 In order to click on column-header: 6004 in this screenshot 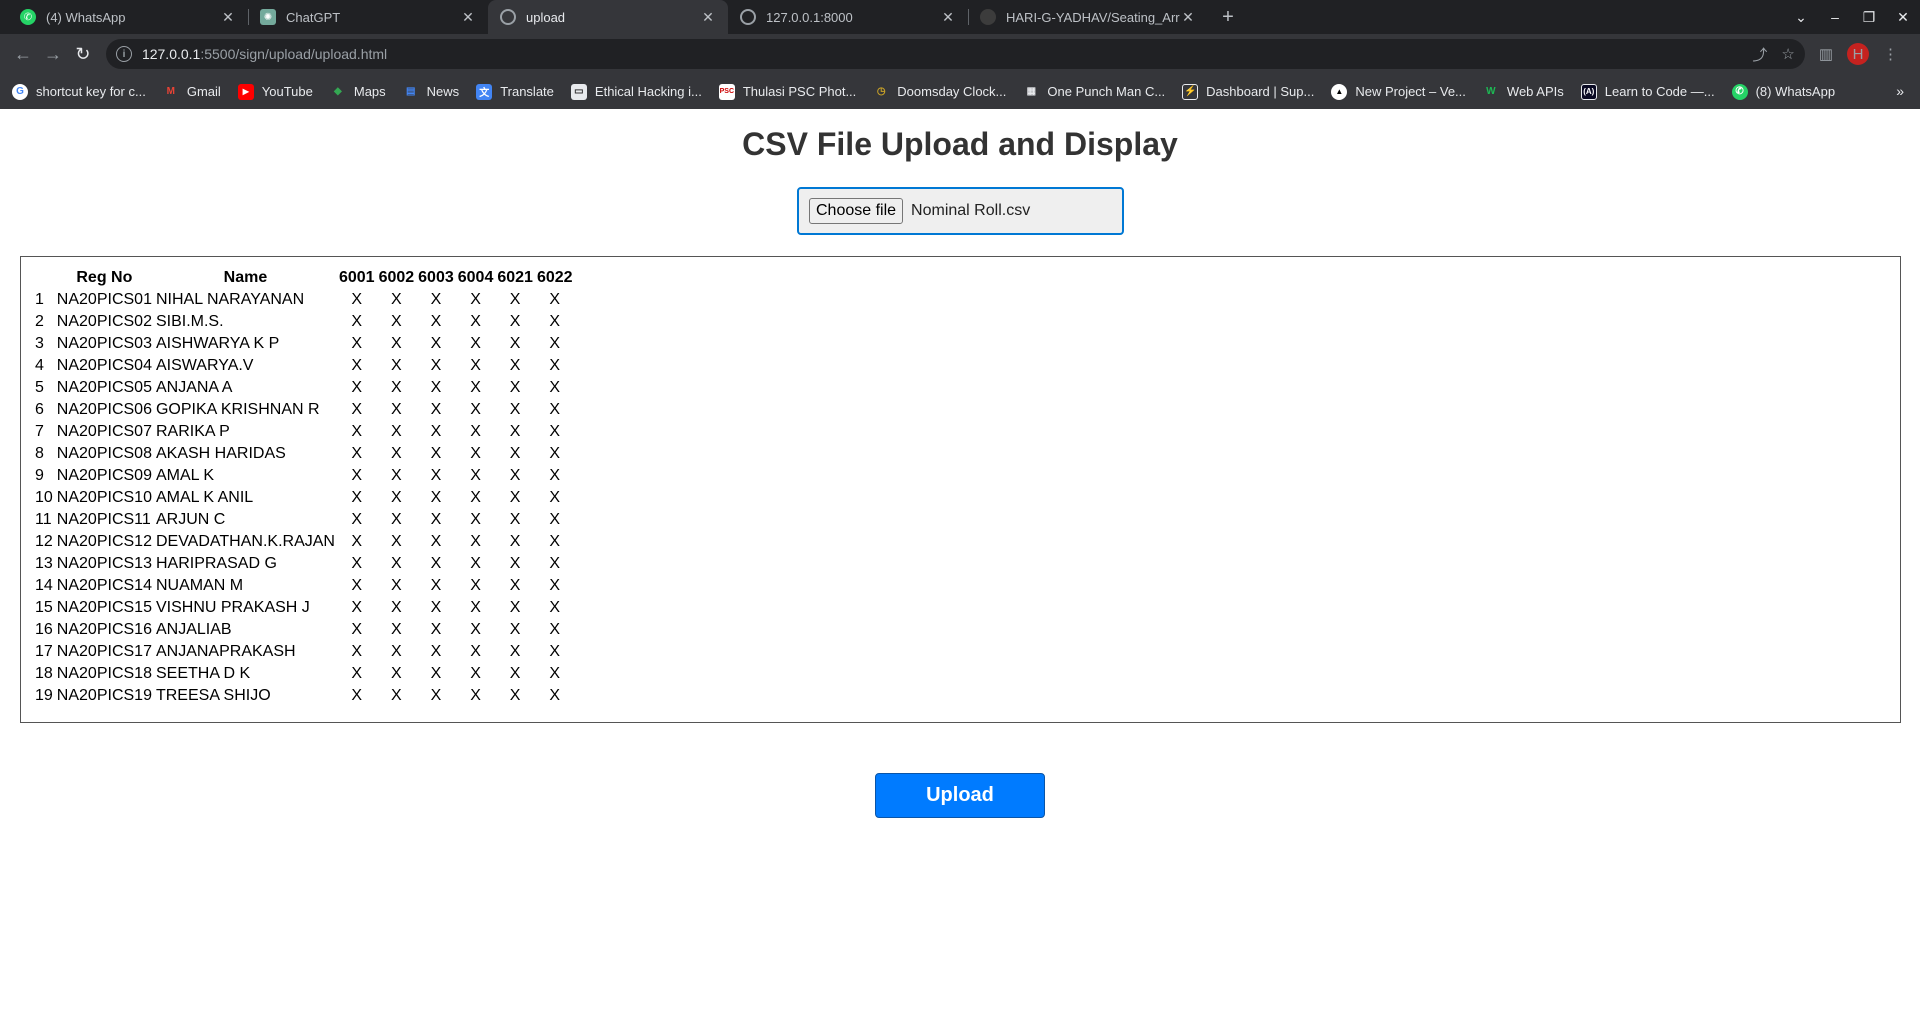, I will do `click(475, 277)`.